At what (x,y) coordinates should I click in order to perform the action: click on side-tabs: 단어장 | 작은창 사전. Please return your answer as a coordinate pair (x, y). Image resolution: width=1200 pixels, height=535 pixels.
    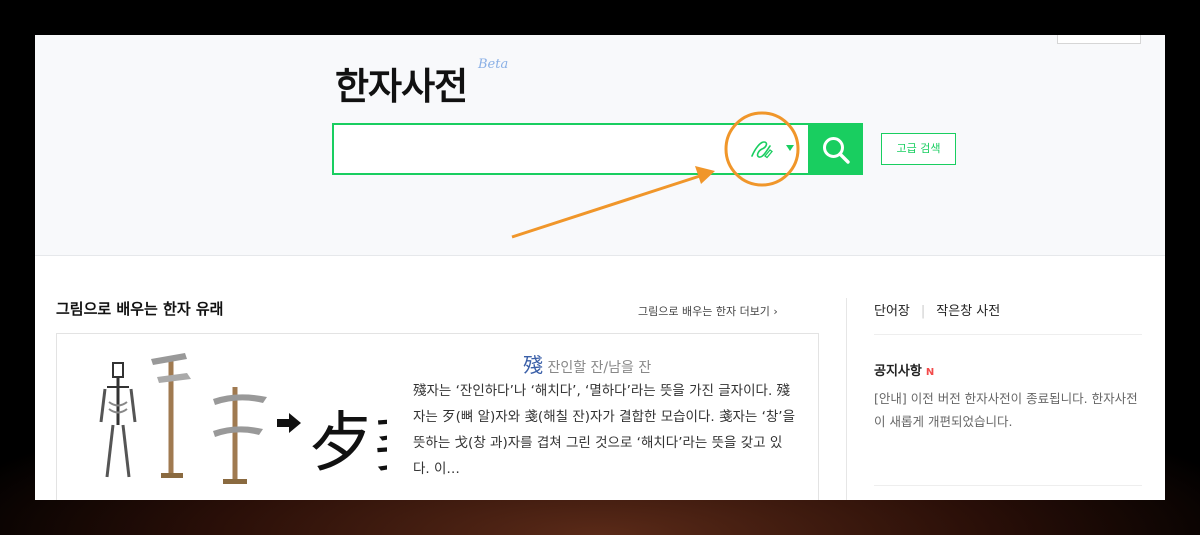
    Looking at the image, I should click on (937, 309).